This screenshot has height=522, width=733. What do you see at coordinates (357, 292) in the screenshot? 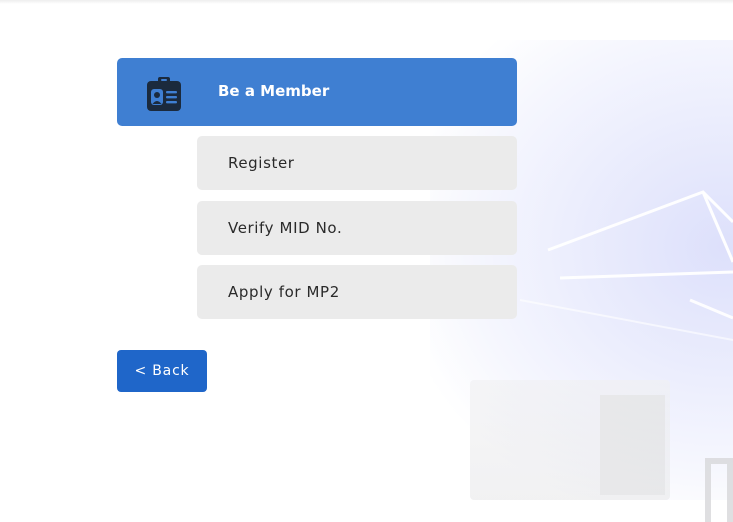
I see `apply-mp2-button: Apply for MP2` at bounding box center [357, 292].